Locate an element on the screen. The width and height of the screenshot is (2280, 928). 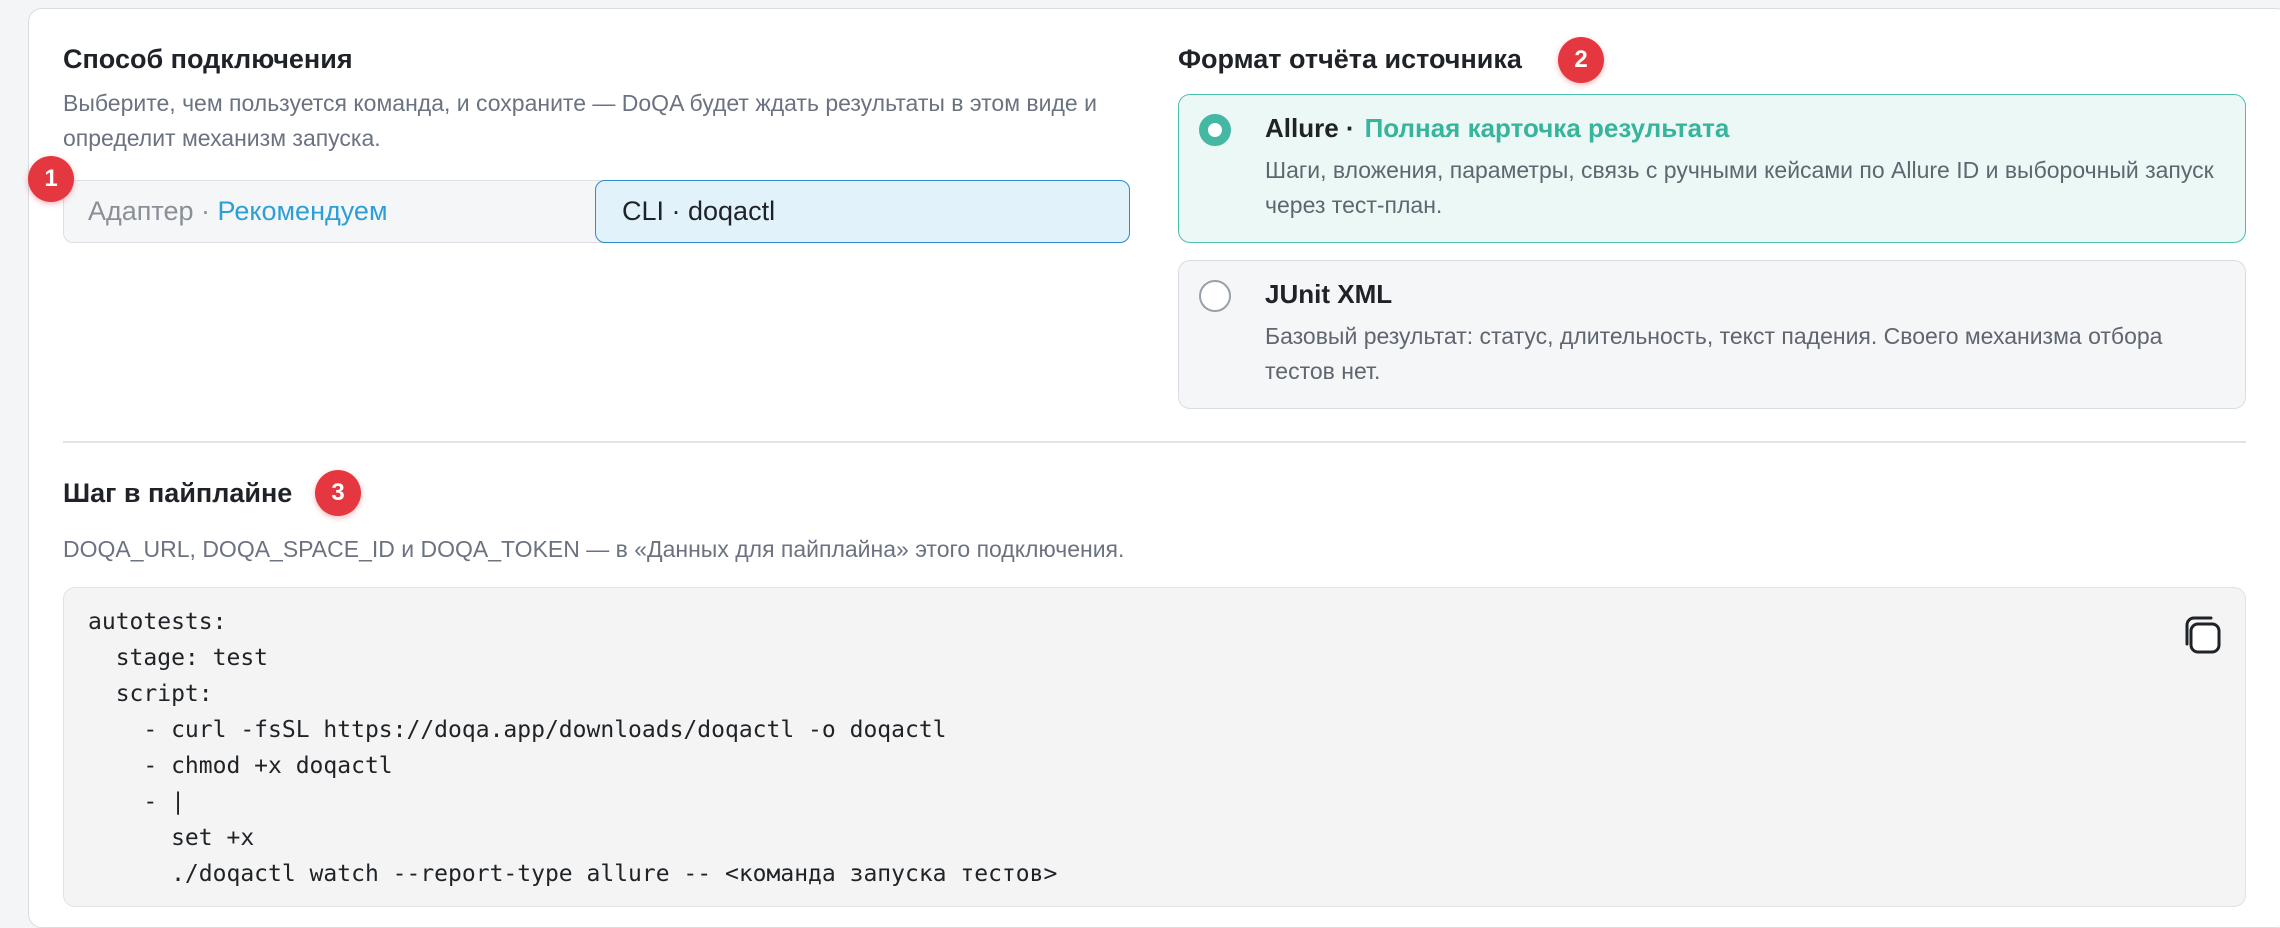
allure-tag: Полная карточка результата is located at coordinates (1547, 128).